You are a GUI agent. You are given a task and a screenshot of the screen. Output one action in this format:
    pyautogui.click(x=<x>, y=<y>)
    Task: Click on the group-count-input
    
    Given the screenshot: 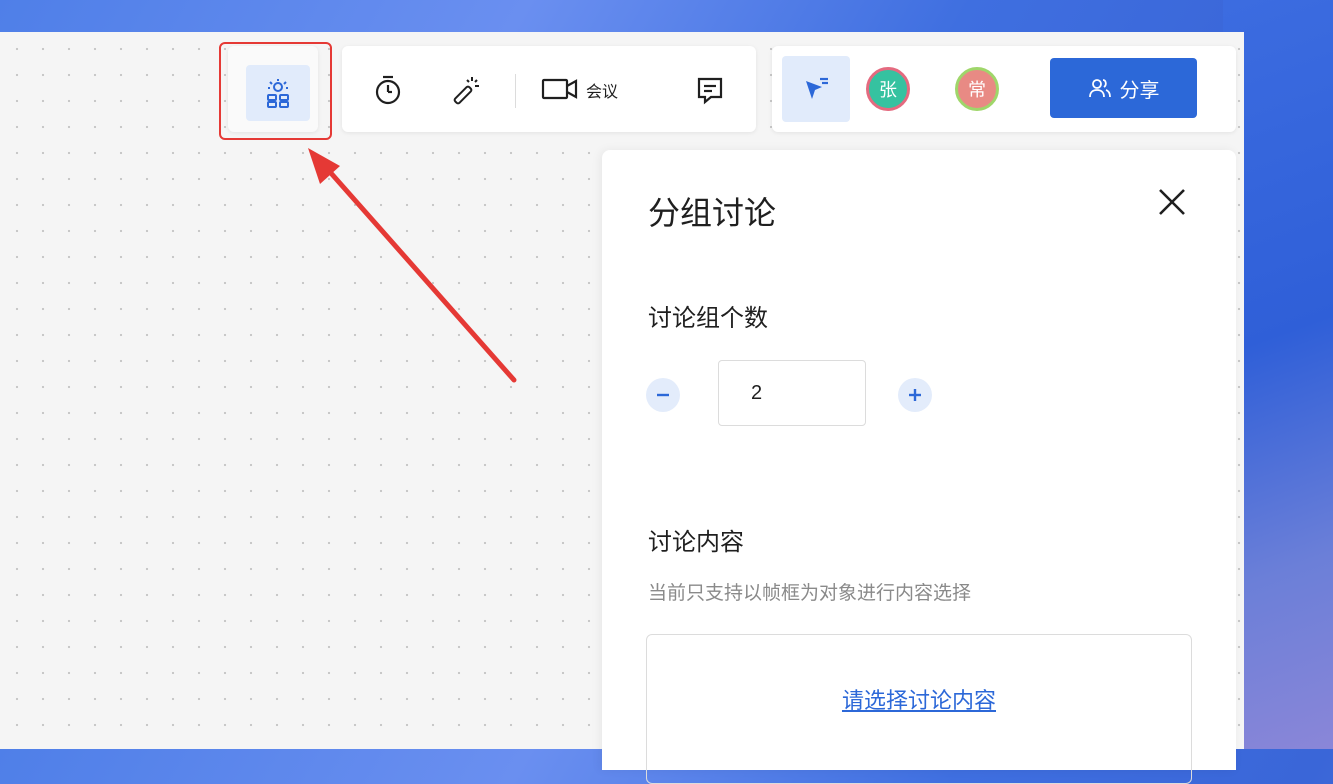 What is the action you would take?
    pyautogui.click(x=792, y=393)
    